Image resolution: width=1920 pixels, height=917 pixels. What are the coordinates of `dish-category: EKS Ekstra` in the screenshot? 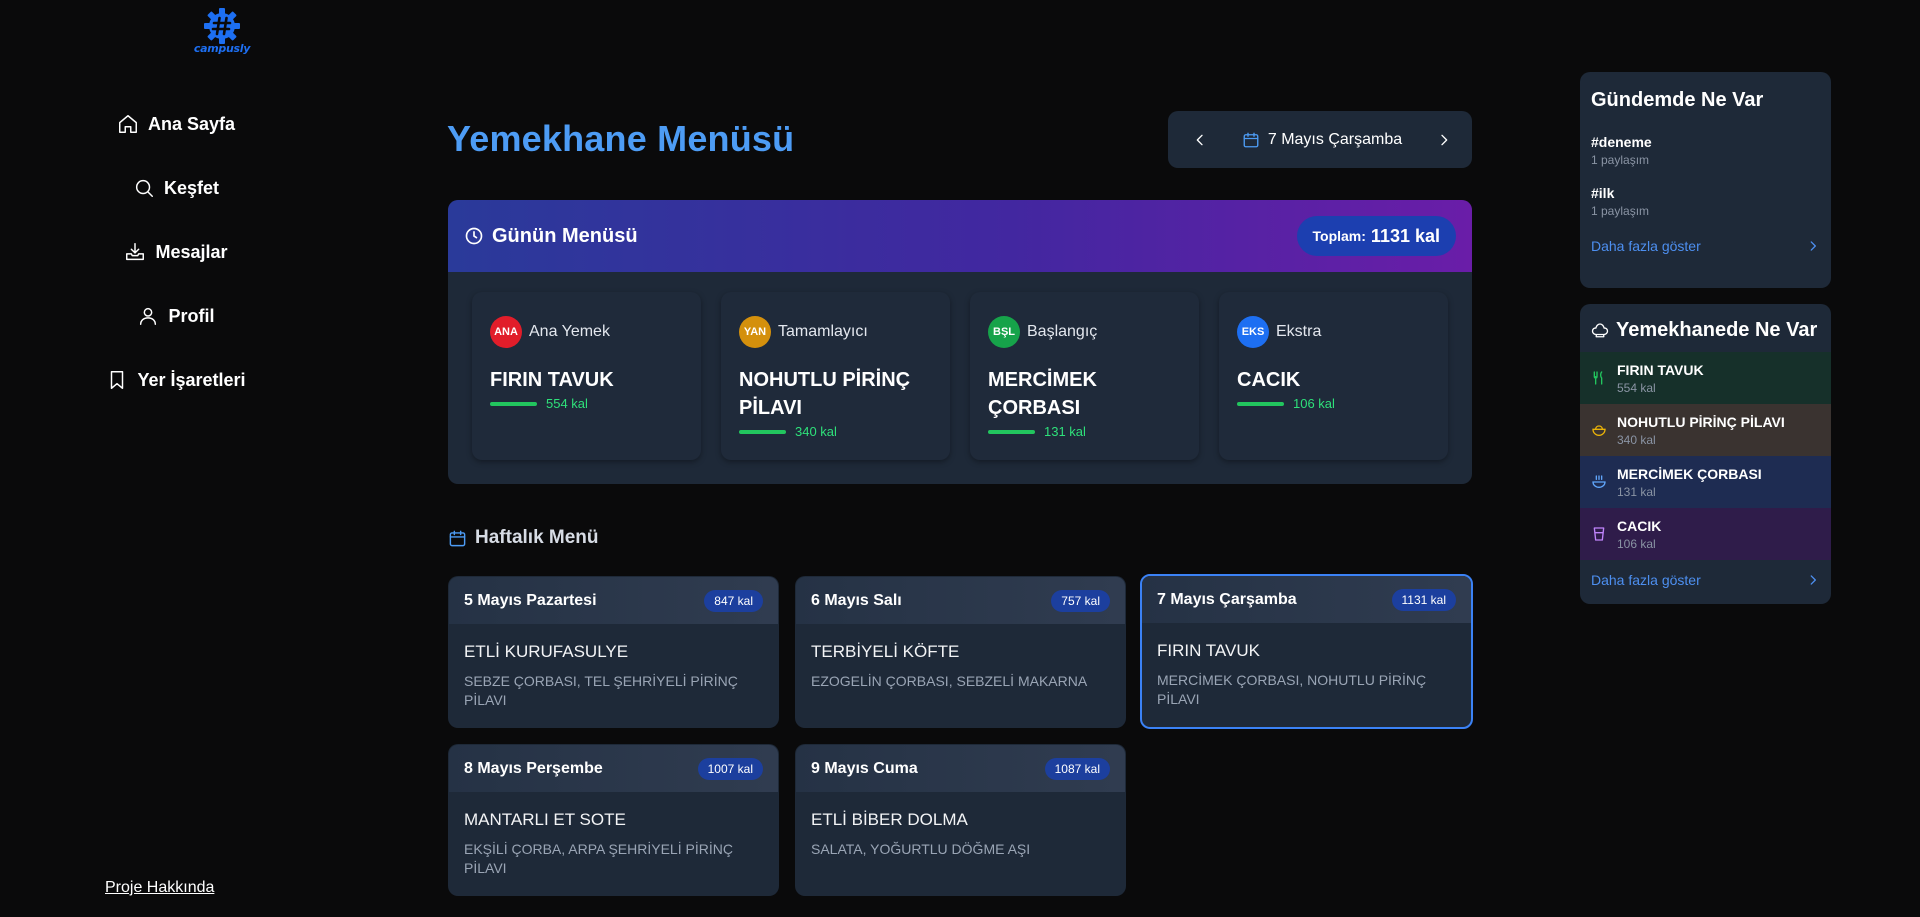 It's located at (1333, 332).